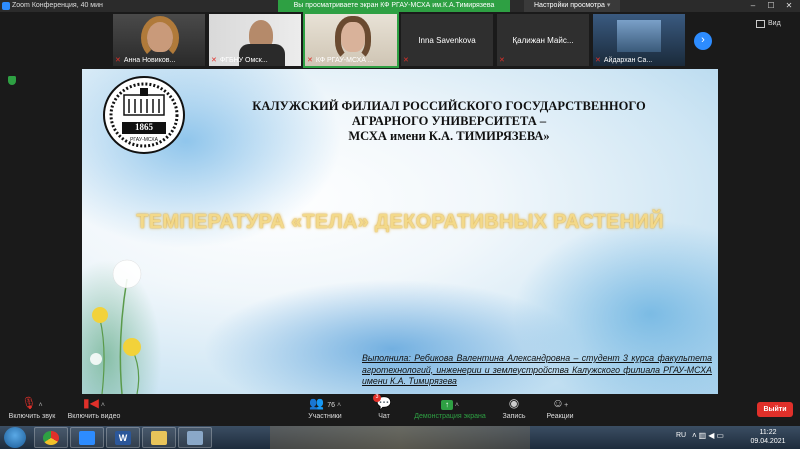  What do you see at coordinates (449, 136) in the screenshot?
I see `org-line-3: МСХА имени К.А. ТИМИРЯЗЕВА»` at bounding box center [449, 136].